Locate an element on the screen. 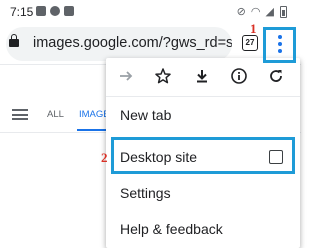 This screenshot has height=248, width=320. url-text: images.google.com/?gws_rd=ssl is located at coordinates (132, 43).